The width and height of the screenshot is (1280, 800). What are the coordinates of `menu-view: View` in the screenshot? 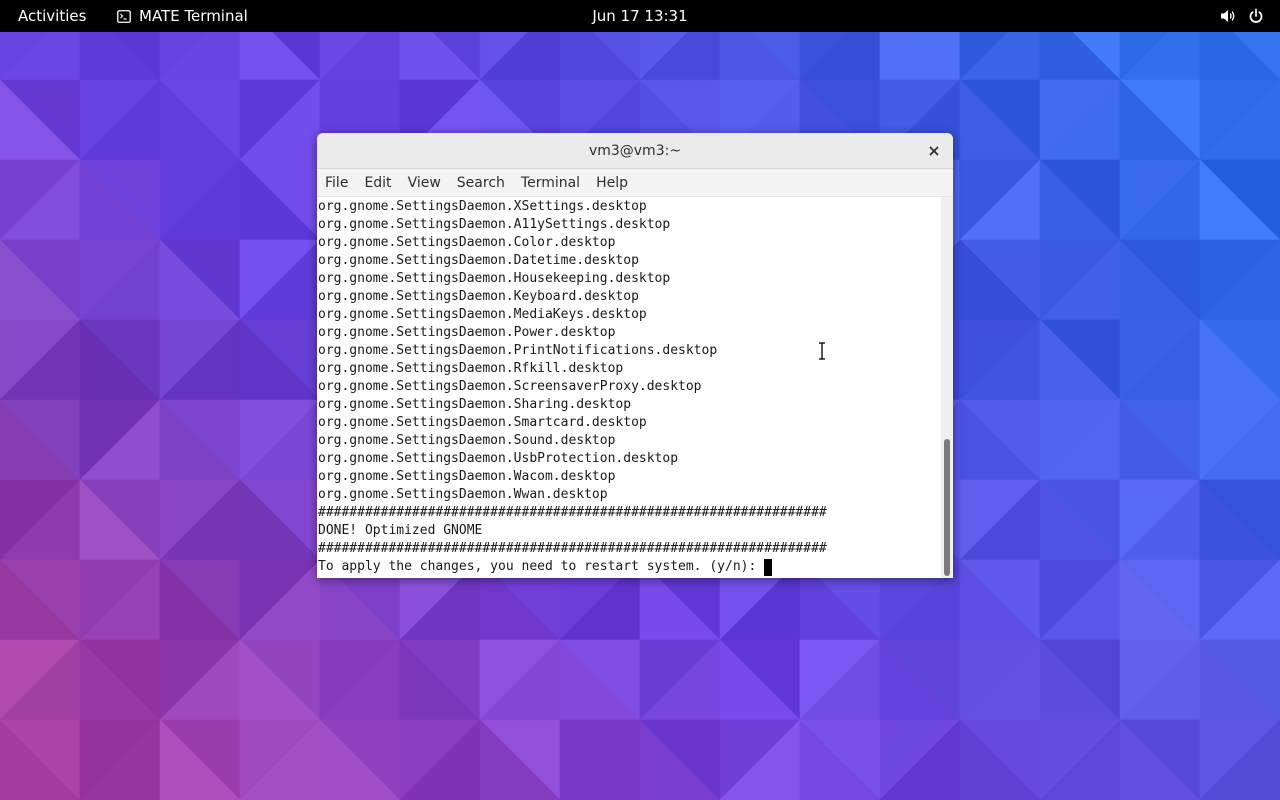 It's located at (424, 183).